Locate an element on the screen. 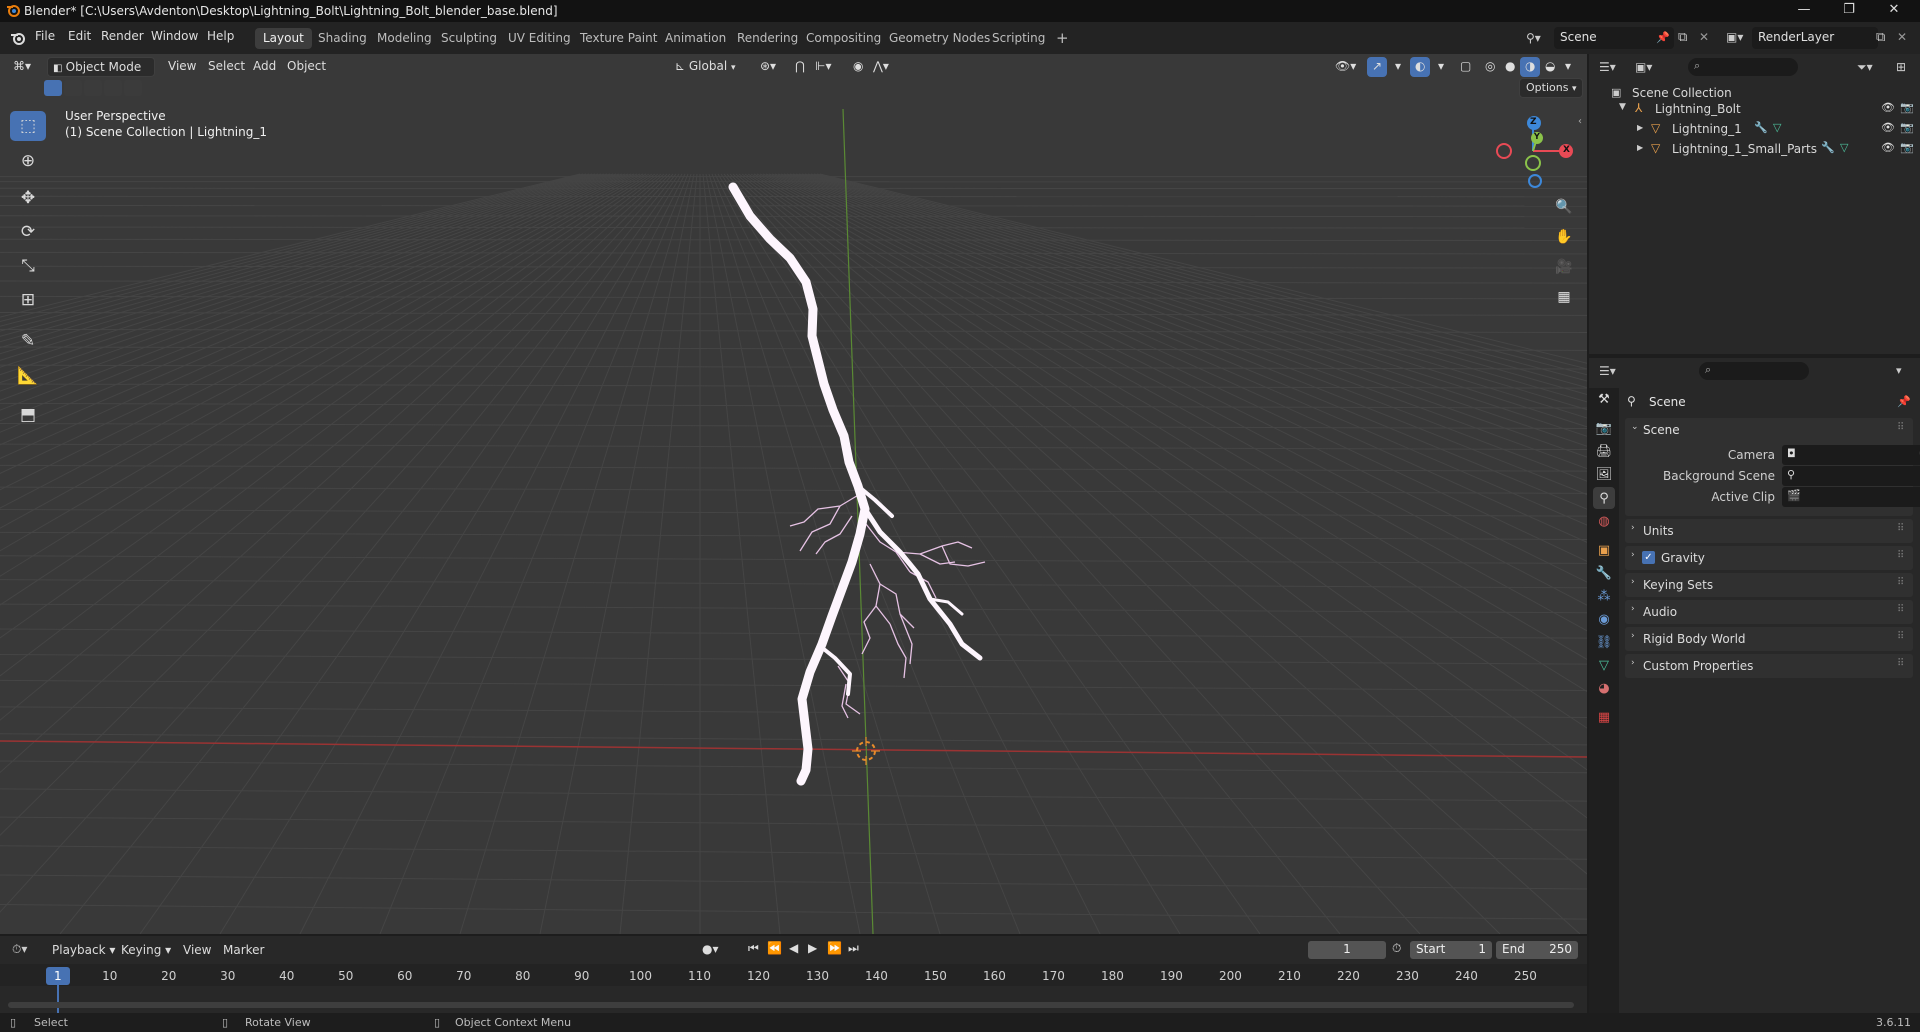 This screenshot has height=1032, width=1920. select-extend-icon is located at coordinates (73, 88).